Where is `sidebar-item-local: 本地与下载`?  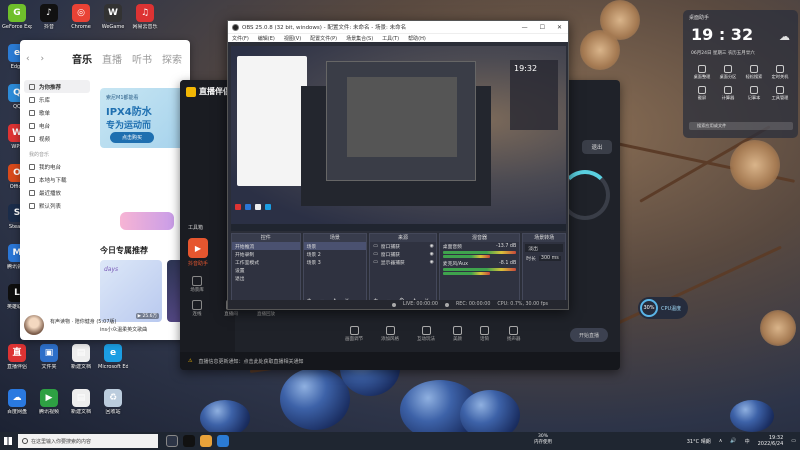 sidebar-item-local: 本地与下载 is located at coordinates (57, 179).